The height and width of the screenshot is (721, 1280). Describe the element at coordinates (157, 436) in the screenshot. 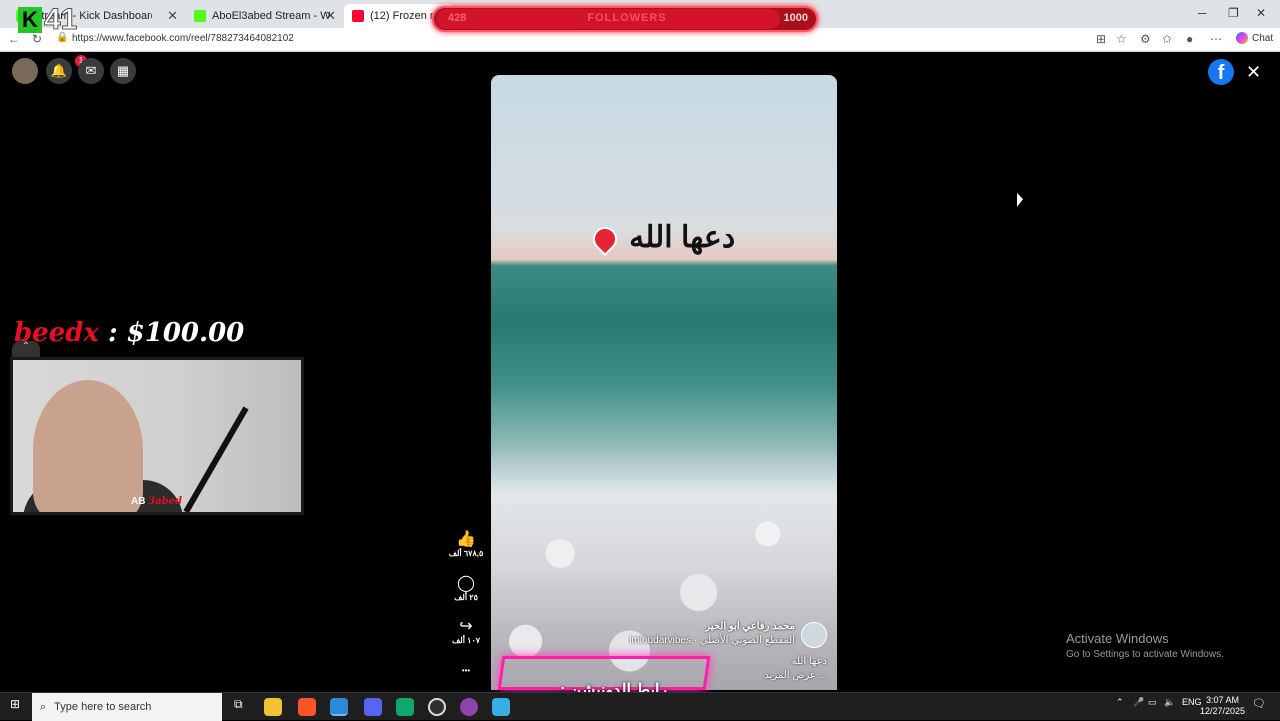

I see `webcam-frame: AB 3abed` at that location.